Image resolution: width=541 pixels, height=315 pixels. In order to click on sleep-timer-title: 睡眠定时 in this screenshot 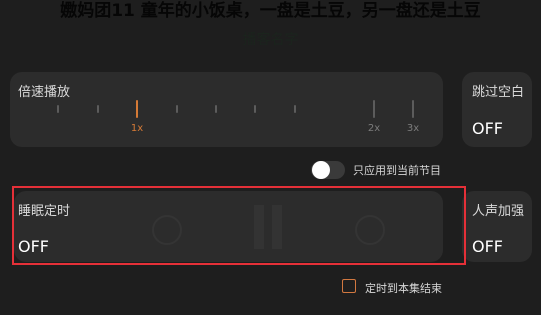, I will do `click(44, 211)`.